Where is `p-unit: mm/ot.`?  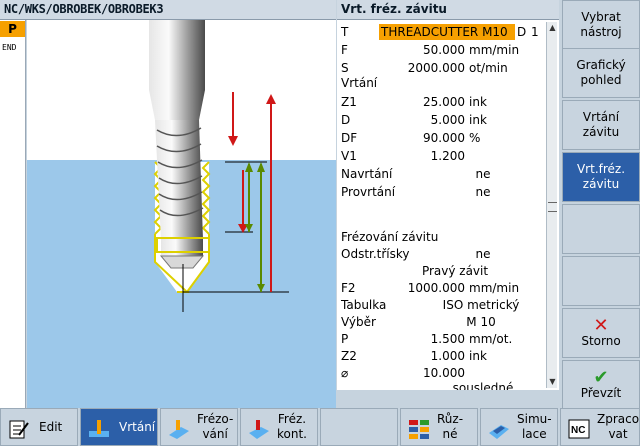 p-unit: mm/ot. is located at coordinates (490, 339).